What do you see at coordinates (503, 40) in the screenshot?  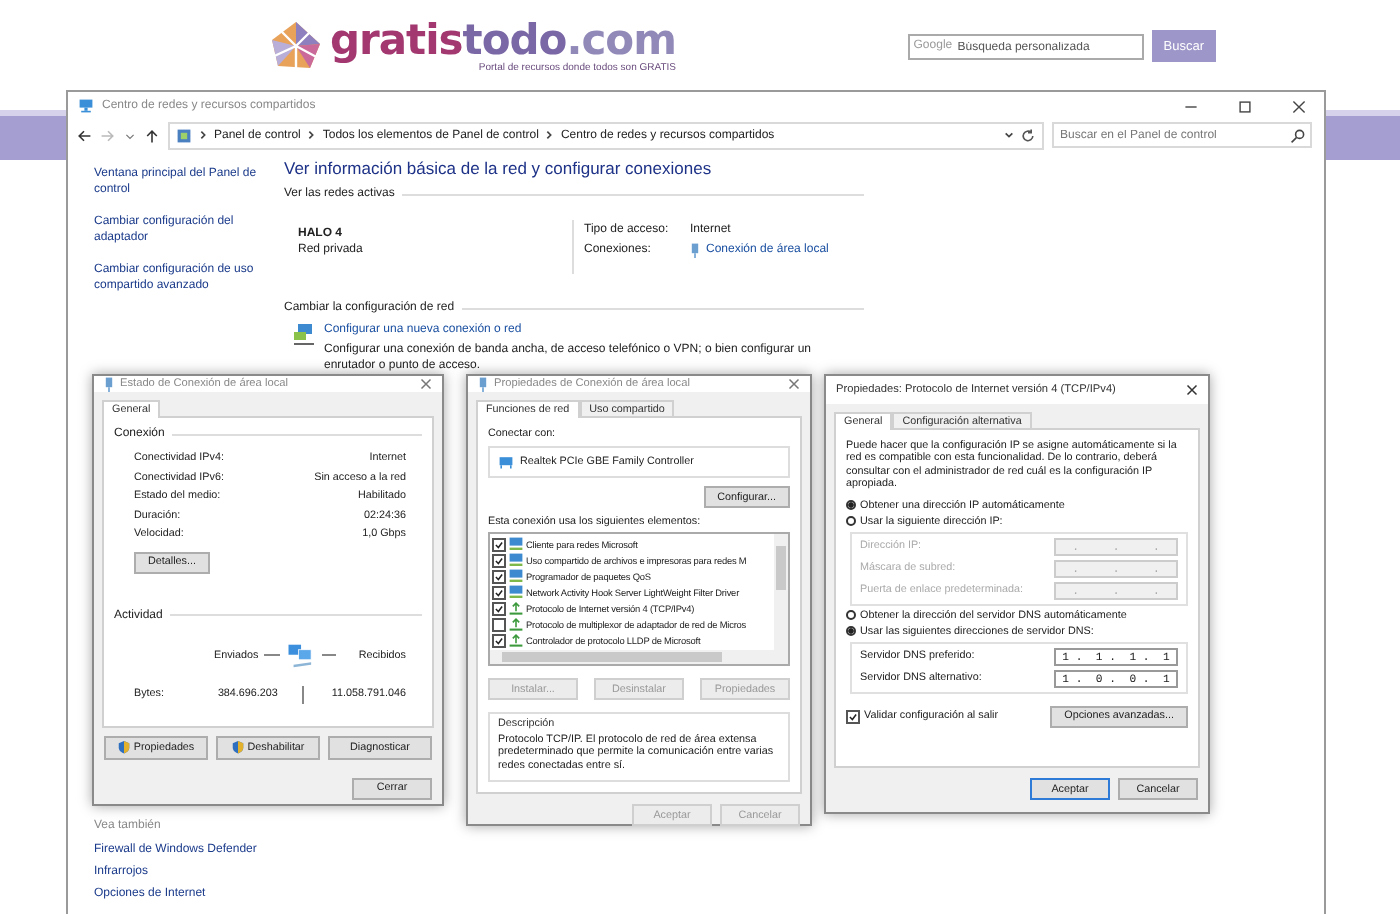 I see `site-logo-text: gratistodo.com` at bounding box center [503, 40].